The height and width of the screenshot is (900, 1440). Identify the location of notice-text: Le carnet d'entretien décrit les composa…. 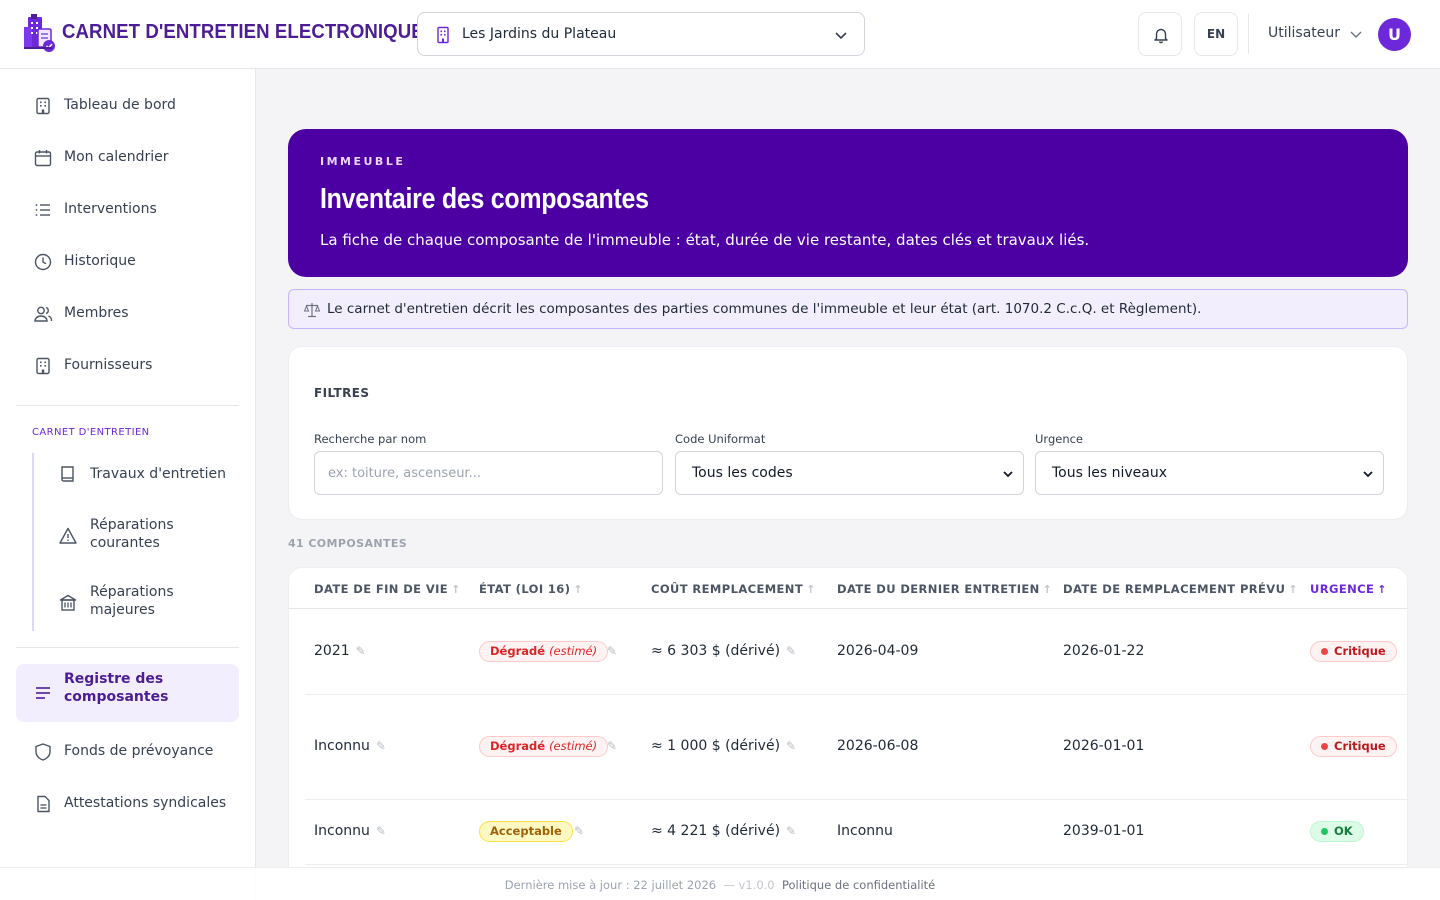
(764, 309).